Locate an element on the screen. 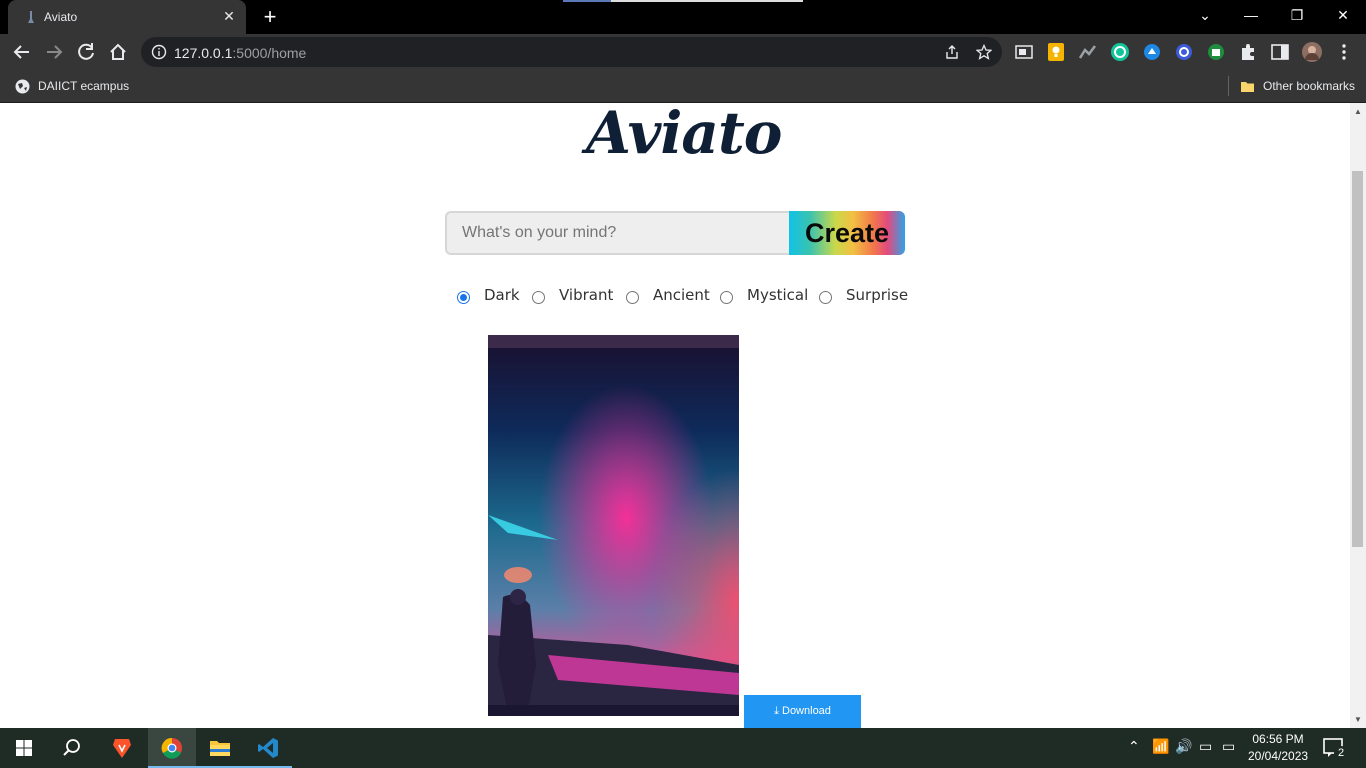 This screenshot has width=1366, height=768. profile-avatar is located at coordinates (1312, 52).